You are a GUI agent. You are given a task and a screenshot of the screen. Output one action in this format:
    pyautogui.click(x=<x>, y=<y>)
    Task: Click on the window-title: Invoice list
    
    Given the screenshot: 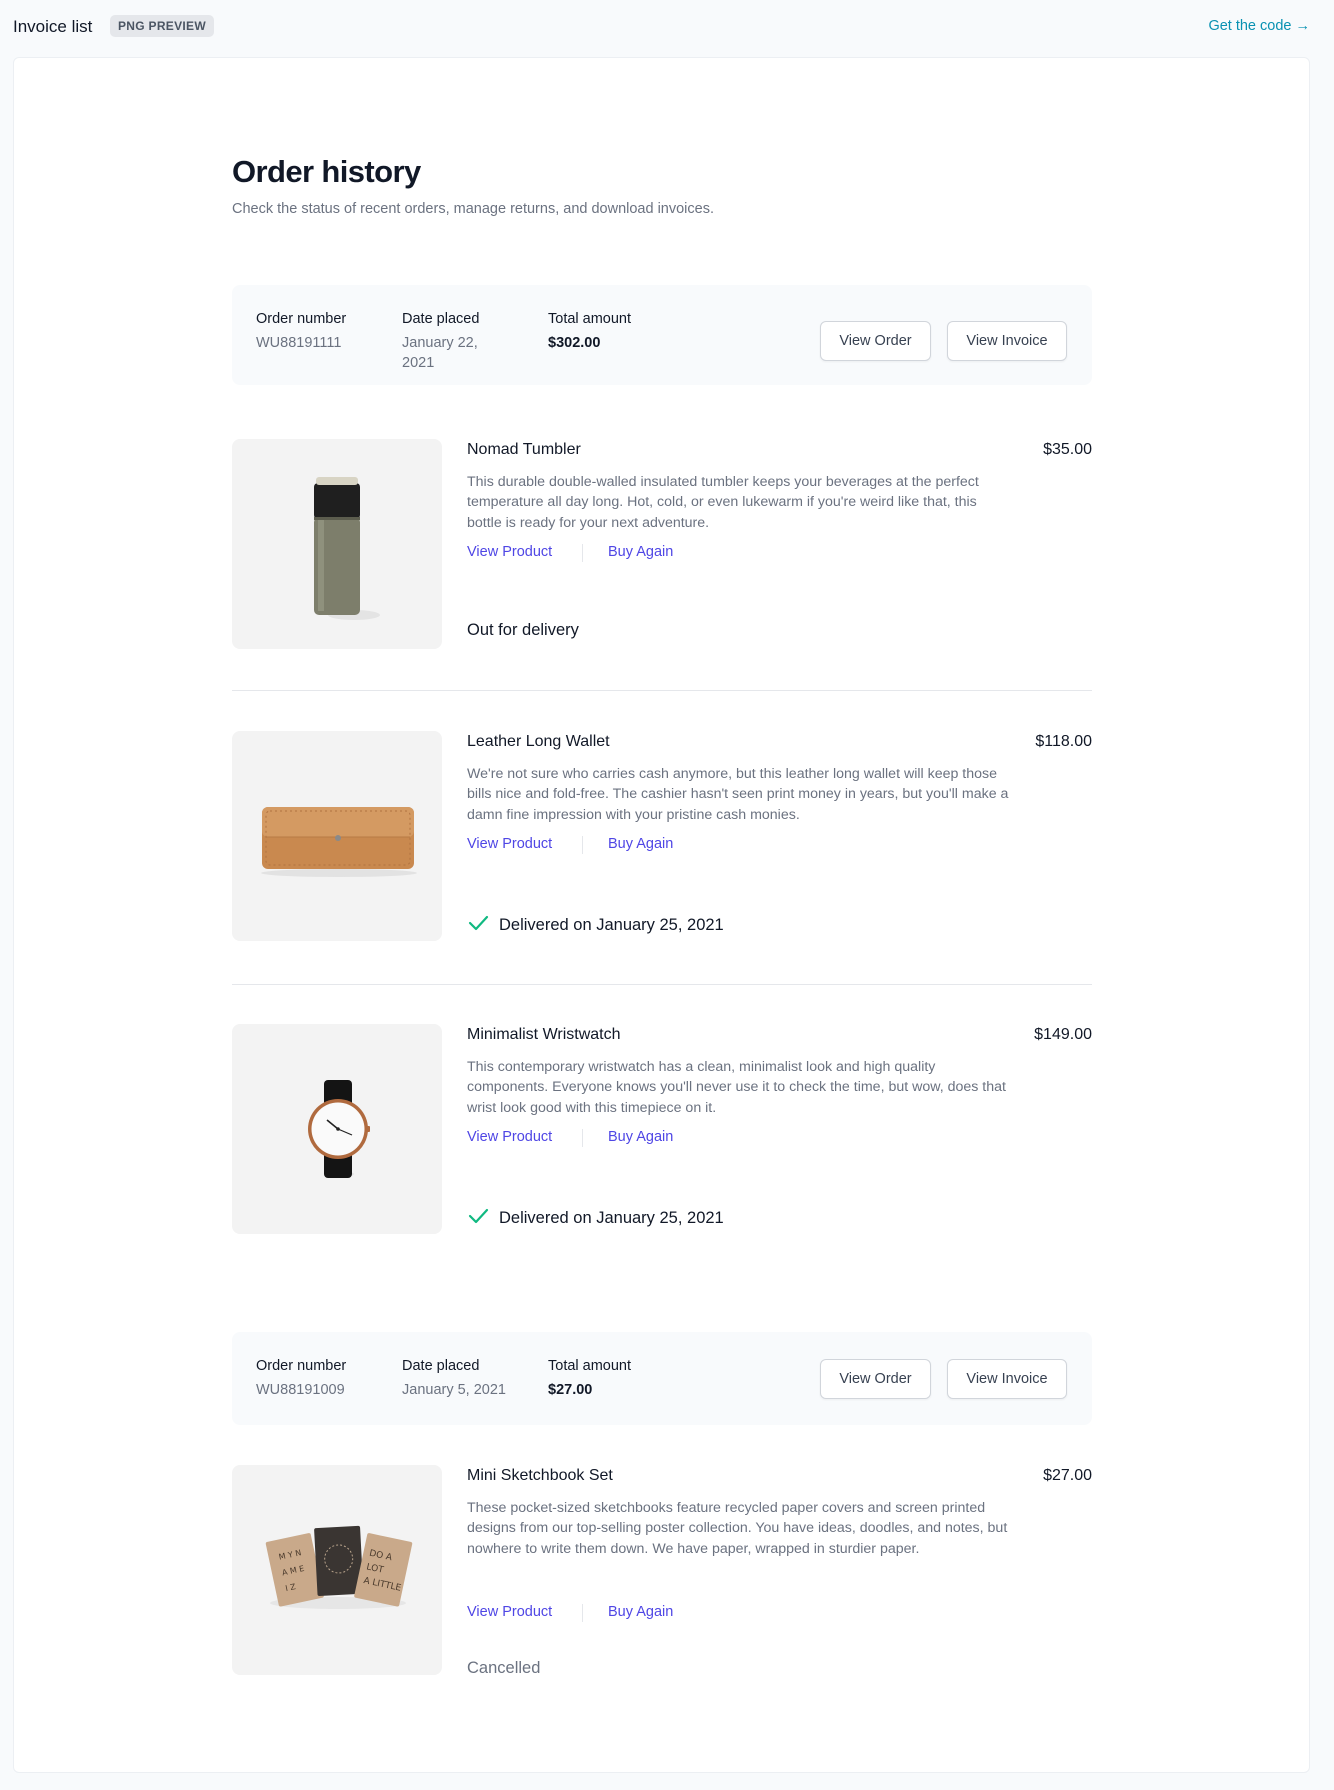 What is the action you would take?
    pyautogui.click(x=53, y=26)
    